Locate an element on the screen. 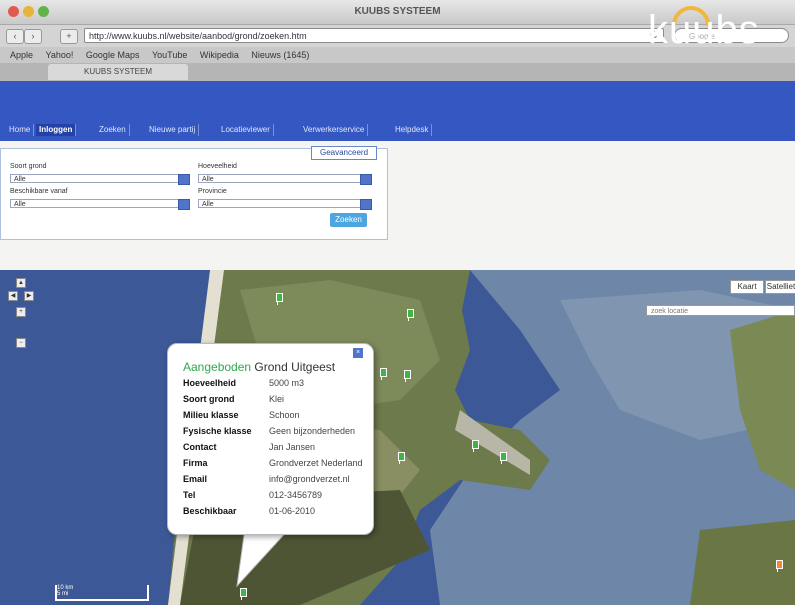 This screenshot has height=605, width=795. info-row: Milieu klasse Schoon is located at coordinates (241, 415).